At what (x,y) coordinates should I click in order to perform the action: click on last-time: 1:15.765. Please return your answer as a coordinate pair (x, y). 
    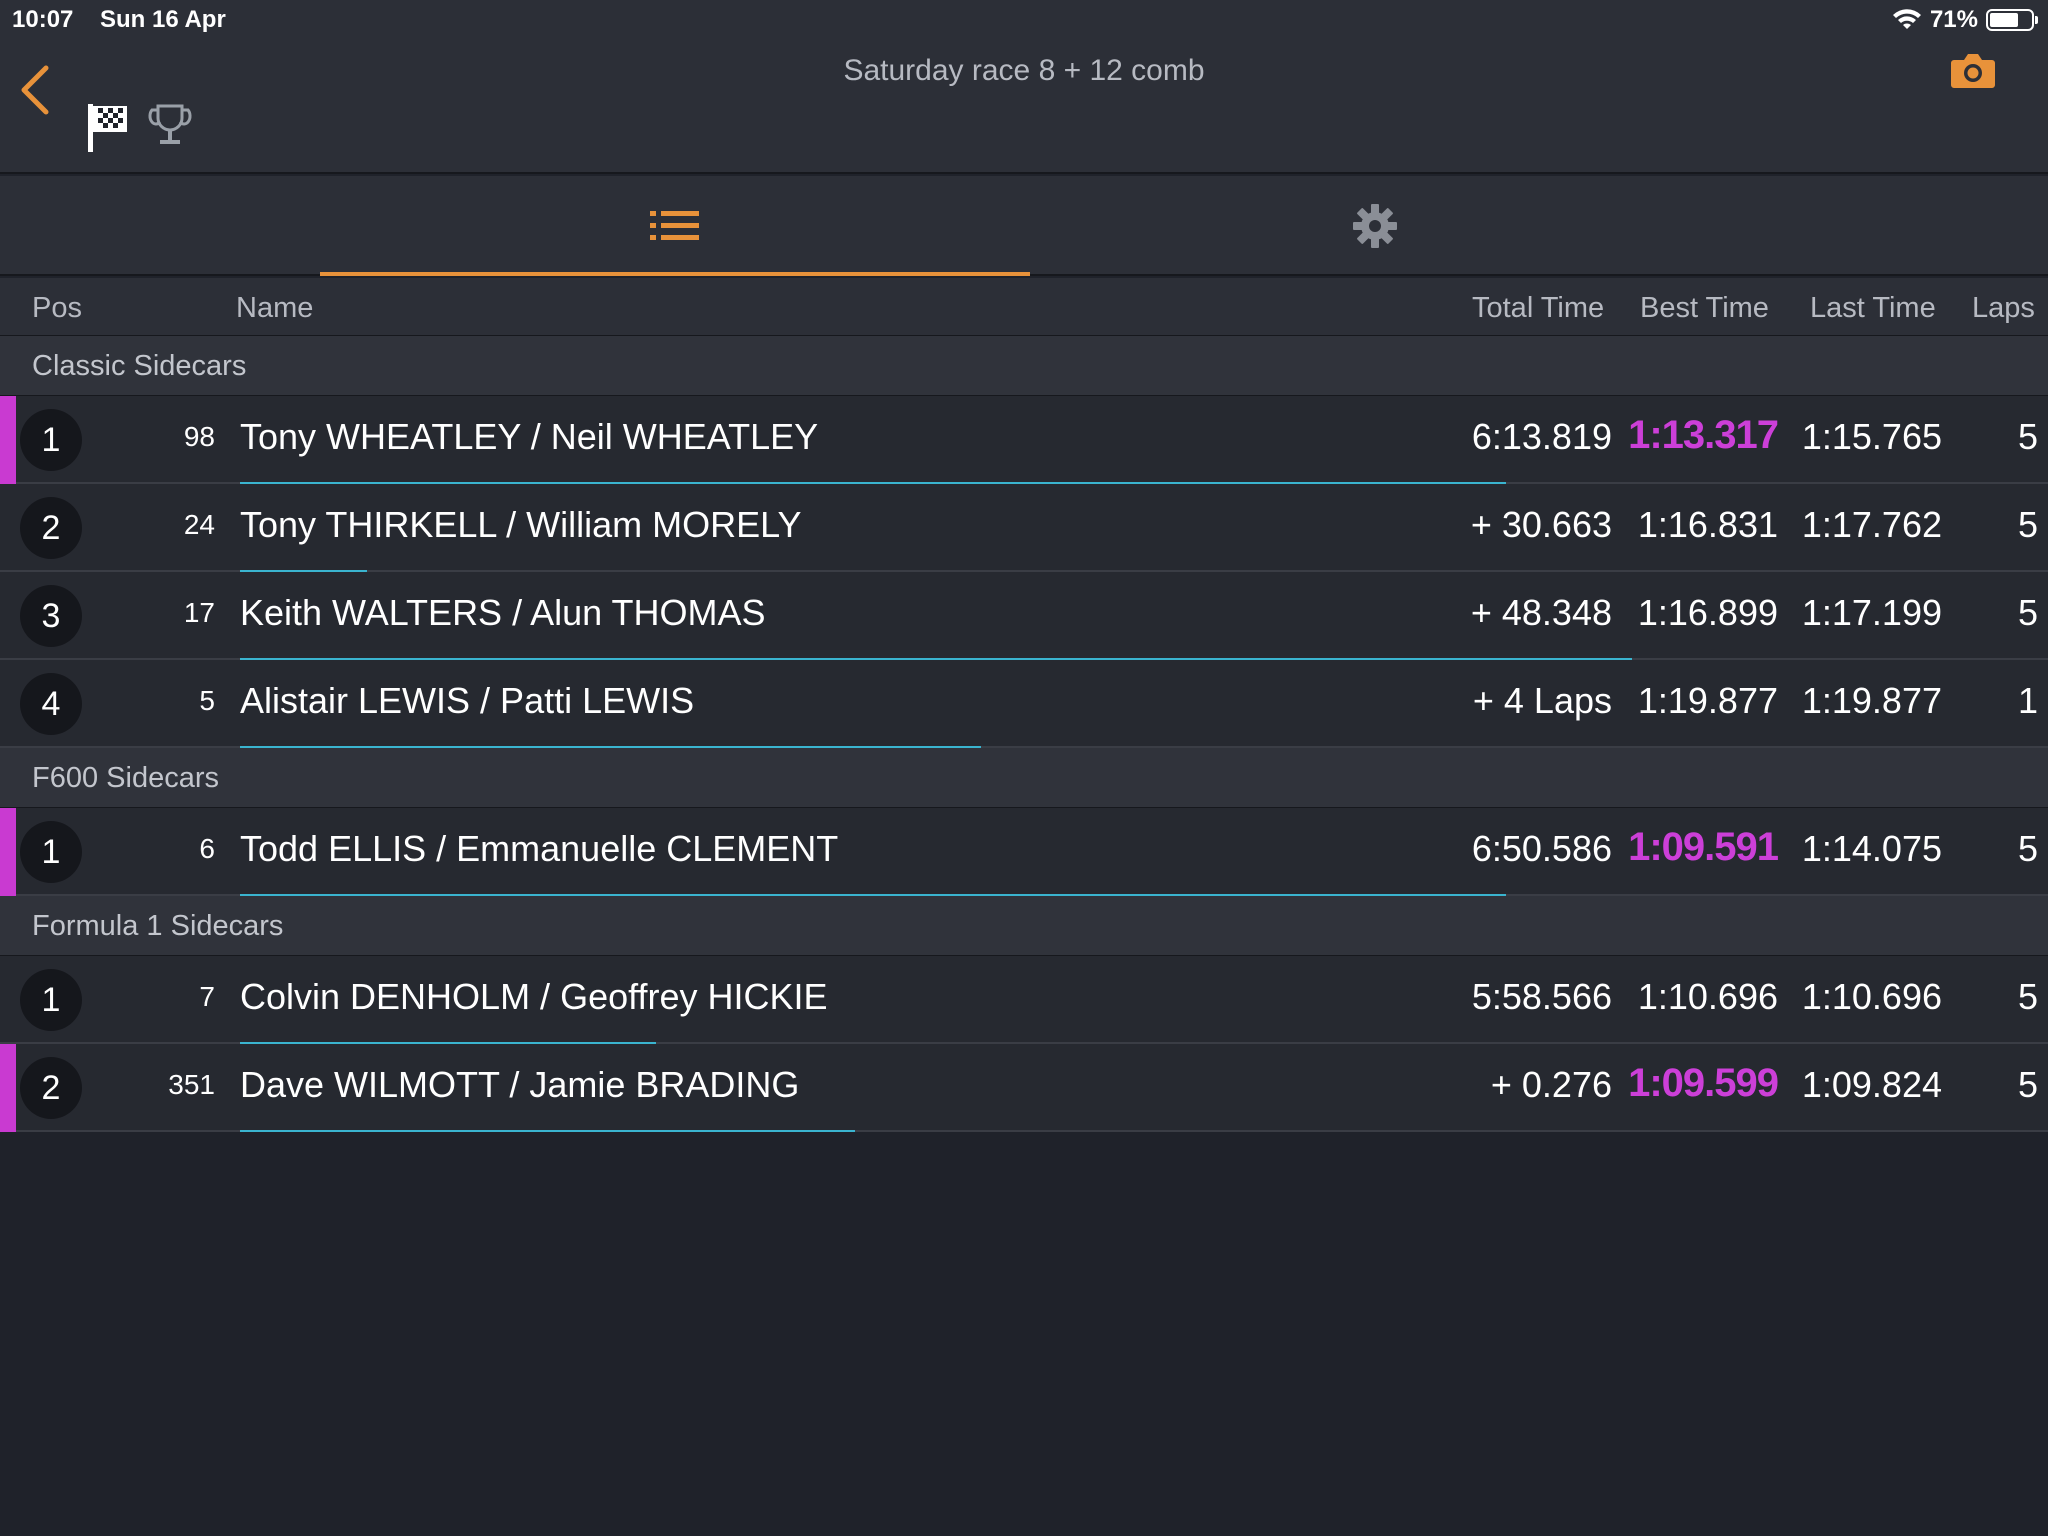
    Looking at the image, I should click on (1871, 436).